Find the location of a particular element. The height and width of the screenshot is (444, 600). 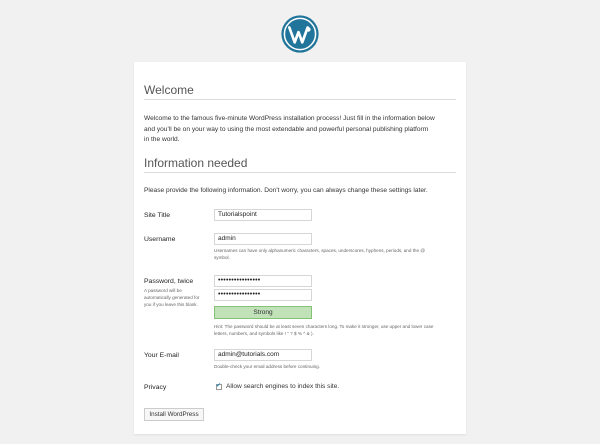

password-side-note-line: you if you leave this blank. is located at coordinates (171, 304).